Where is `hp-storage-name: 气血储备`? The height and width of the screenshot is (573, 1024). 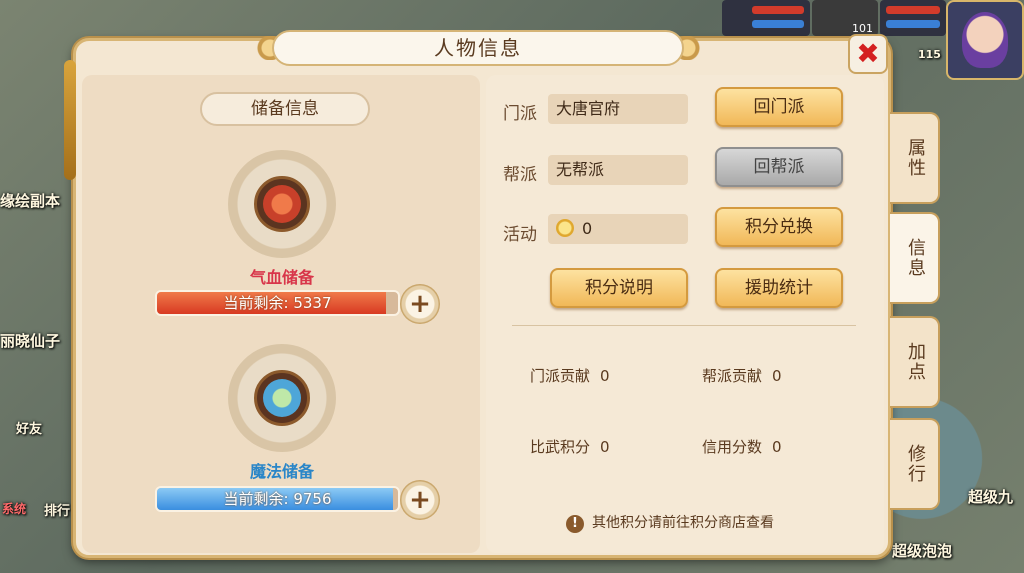
hp-storage-name: 气血储备 is located at coordinates (281, 277).